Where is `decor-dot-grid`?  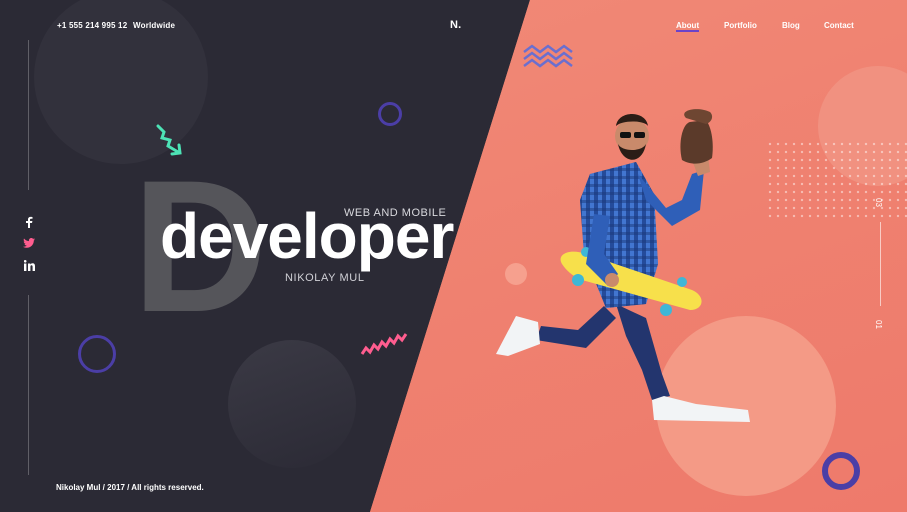
decor-dot-grid is located at coordinates (836, 179).